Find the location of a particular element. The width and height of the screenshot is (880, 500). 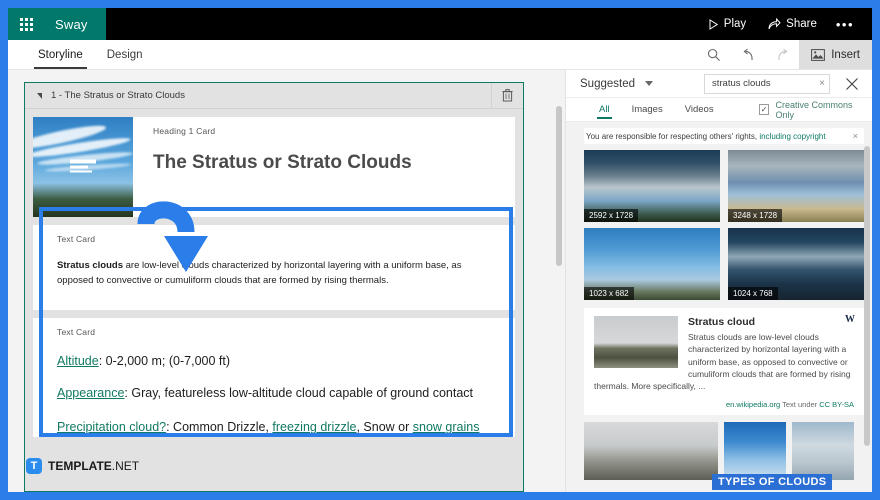

creative-commons-checkbox: ✓ is located at coordinates (764, 109).